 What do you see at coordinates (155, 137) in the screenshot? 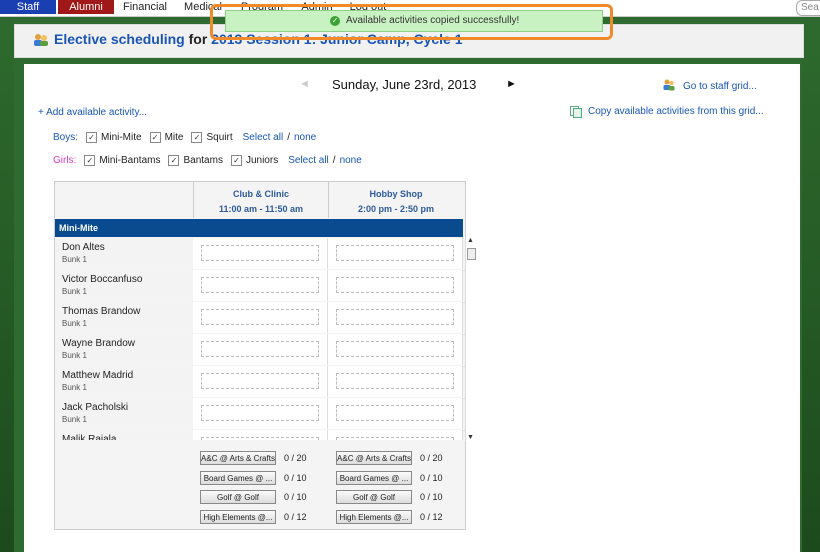
I see `checkbox-mite: ✓` at bounding box center [155, 137].